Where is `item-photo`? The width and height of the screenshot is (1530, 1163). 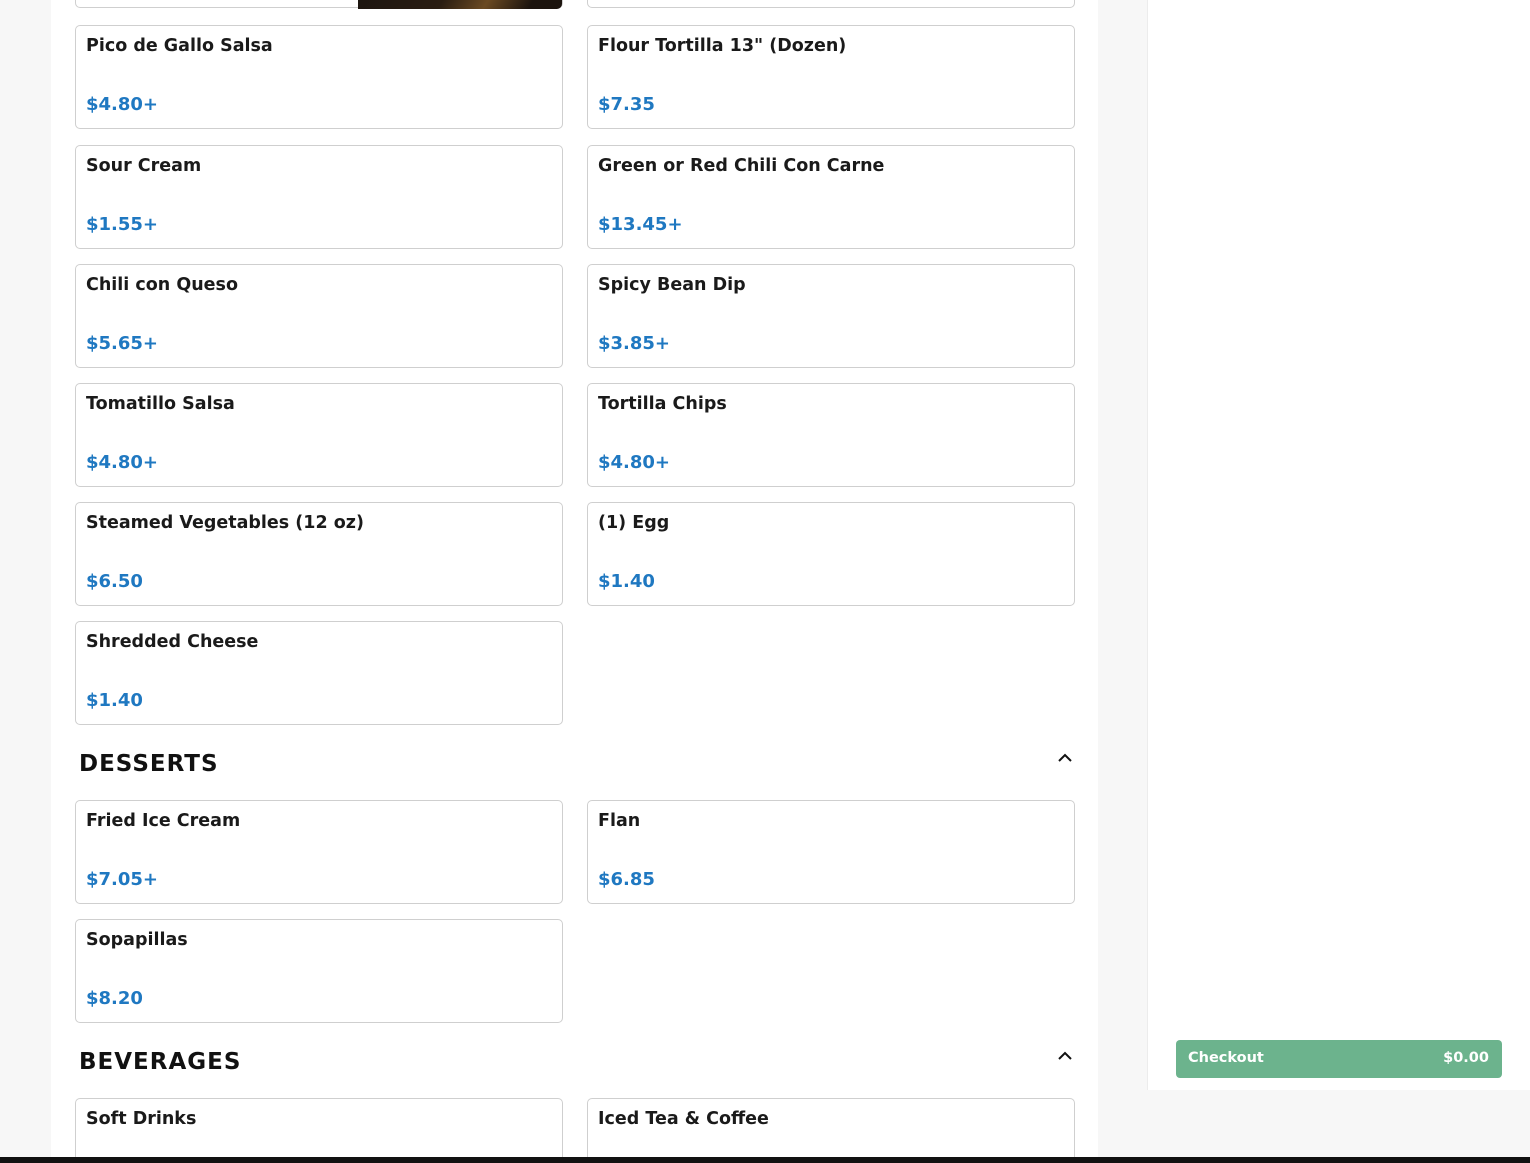
item-photo is located at coordinates (460, 4).